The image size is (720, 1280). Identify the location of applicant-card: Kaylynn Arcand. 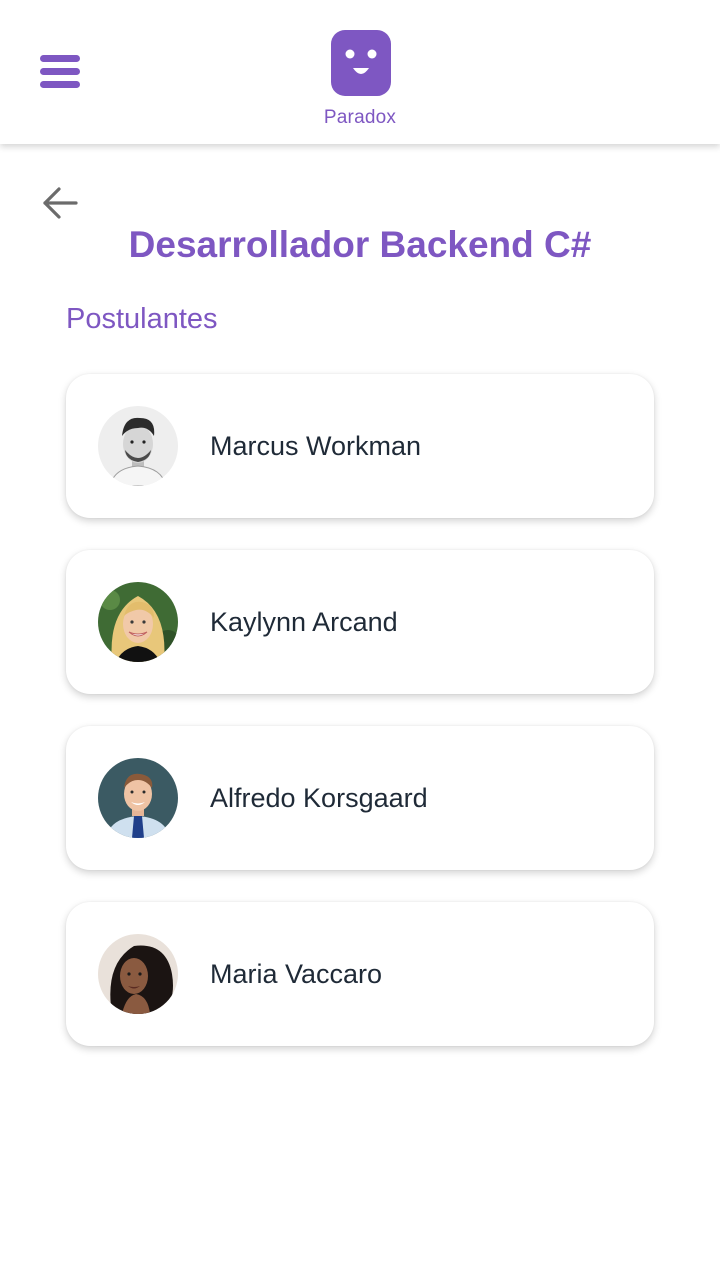
(360, 622).